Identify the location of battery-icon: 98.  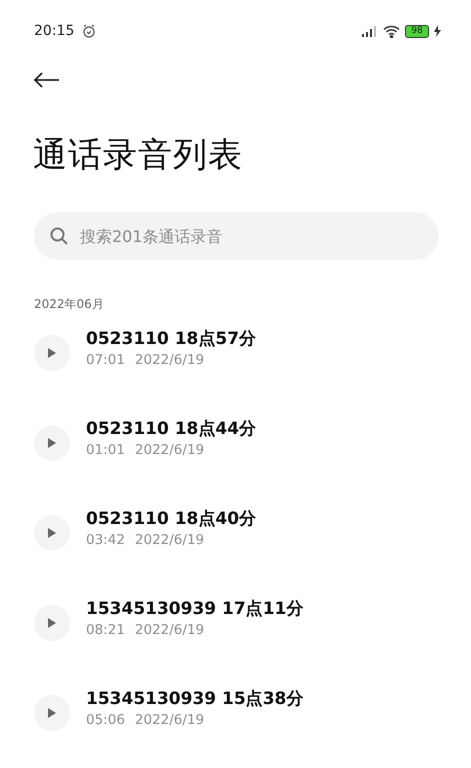
(417, 31).